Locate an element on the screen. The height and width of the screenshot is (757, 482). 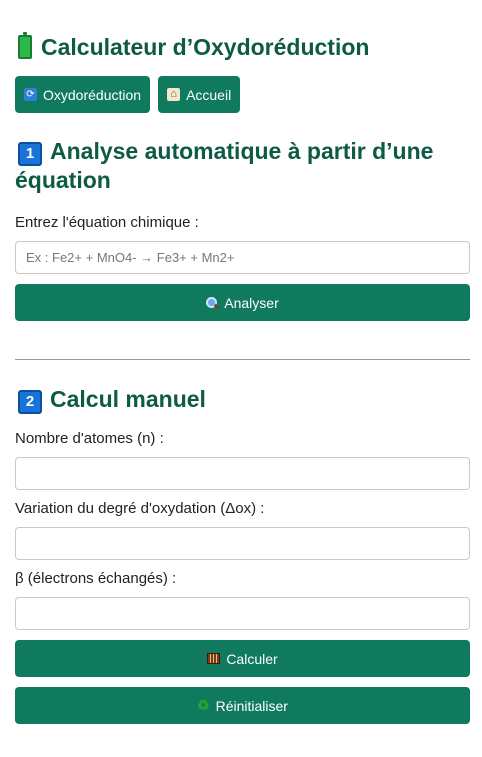
nav-oxydoreduction-button: ⟳ Oxydoréduction is located at coordinates (83, 94).